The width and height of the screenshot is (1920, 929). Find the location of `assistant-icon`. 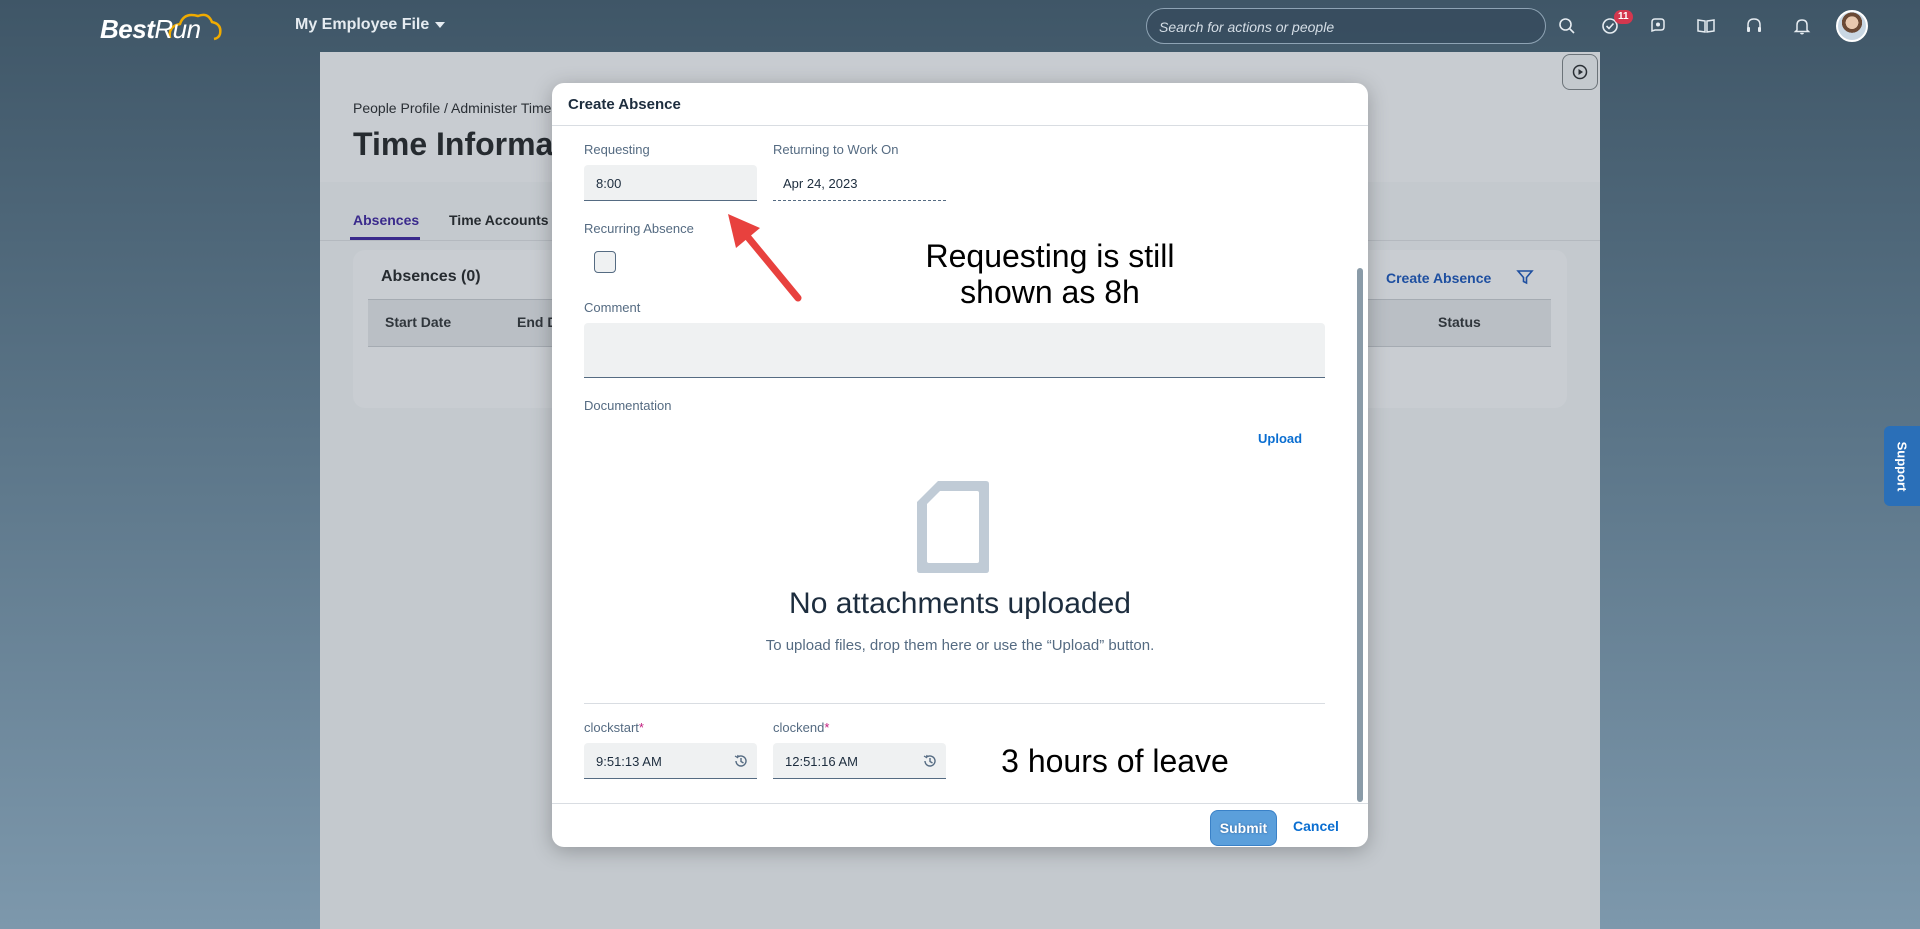

assistant-icon is located at coordinates (1658, 26).